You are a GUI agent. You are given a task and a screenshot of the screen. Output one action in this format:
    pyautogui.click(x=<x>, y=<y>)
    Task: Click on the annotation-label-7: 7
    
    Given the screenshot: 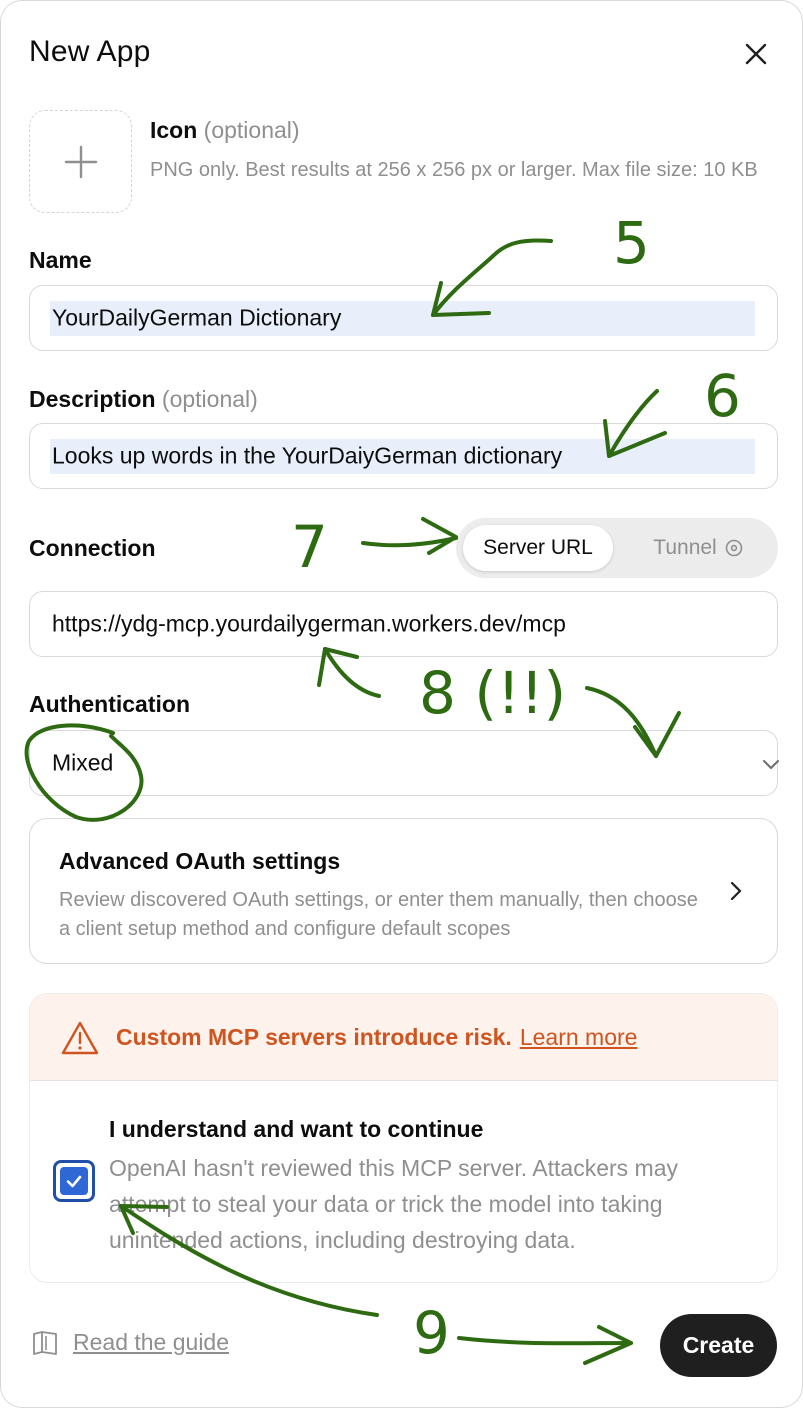 What is the action you would take?
    pyautogui.click(x=309, y=547)
    